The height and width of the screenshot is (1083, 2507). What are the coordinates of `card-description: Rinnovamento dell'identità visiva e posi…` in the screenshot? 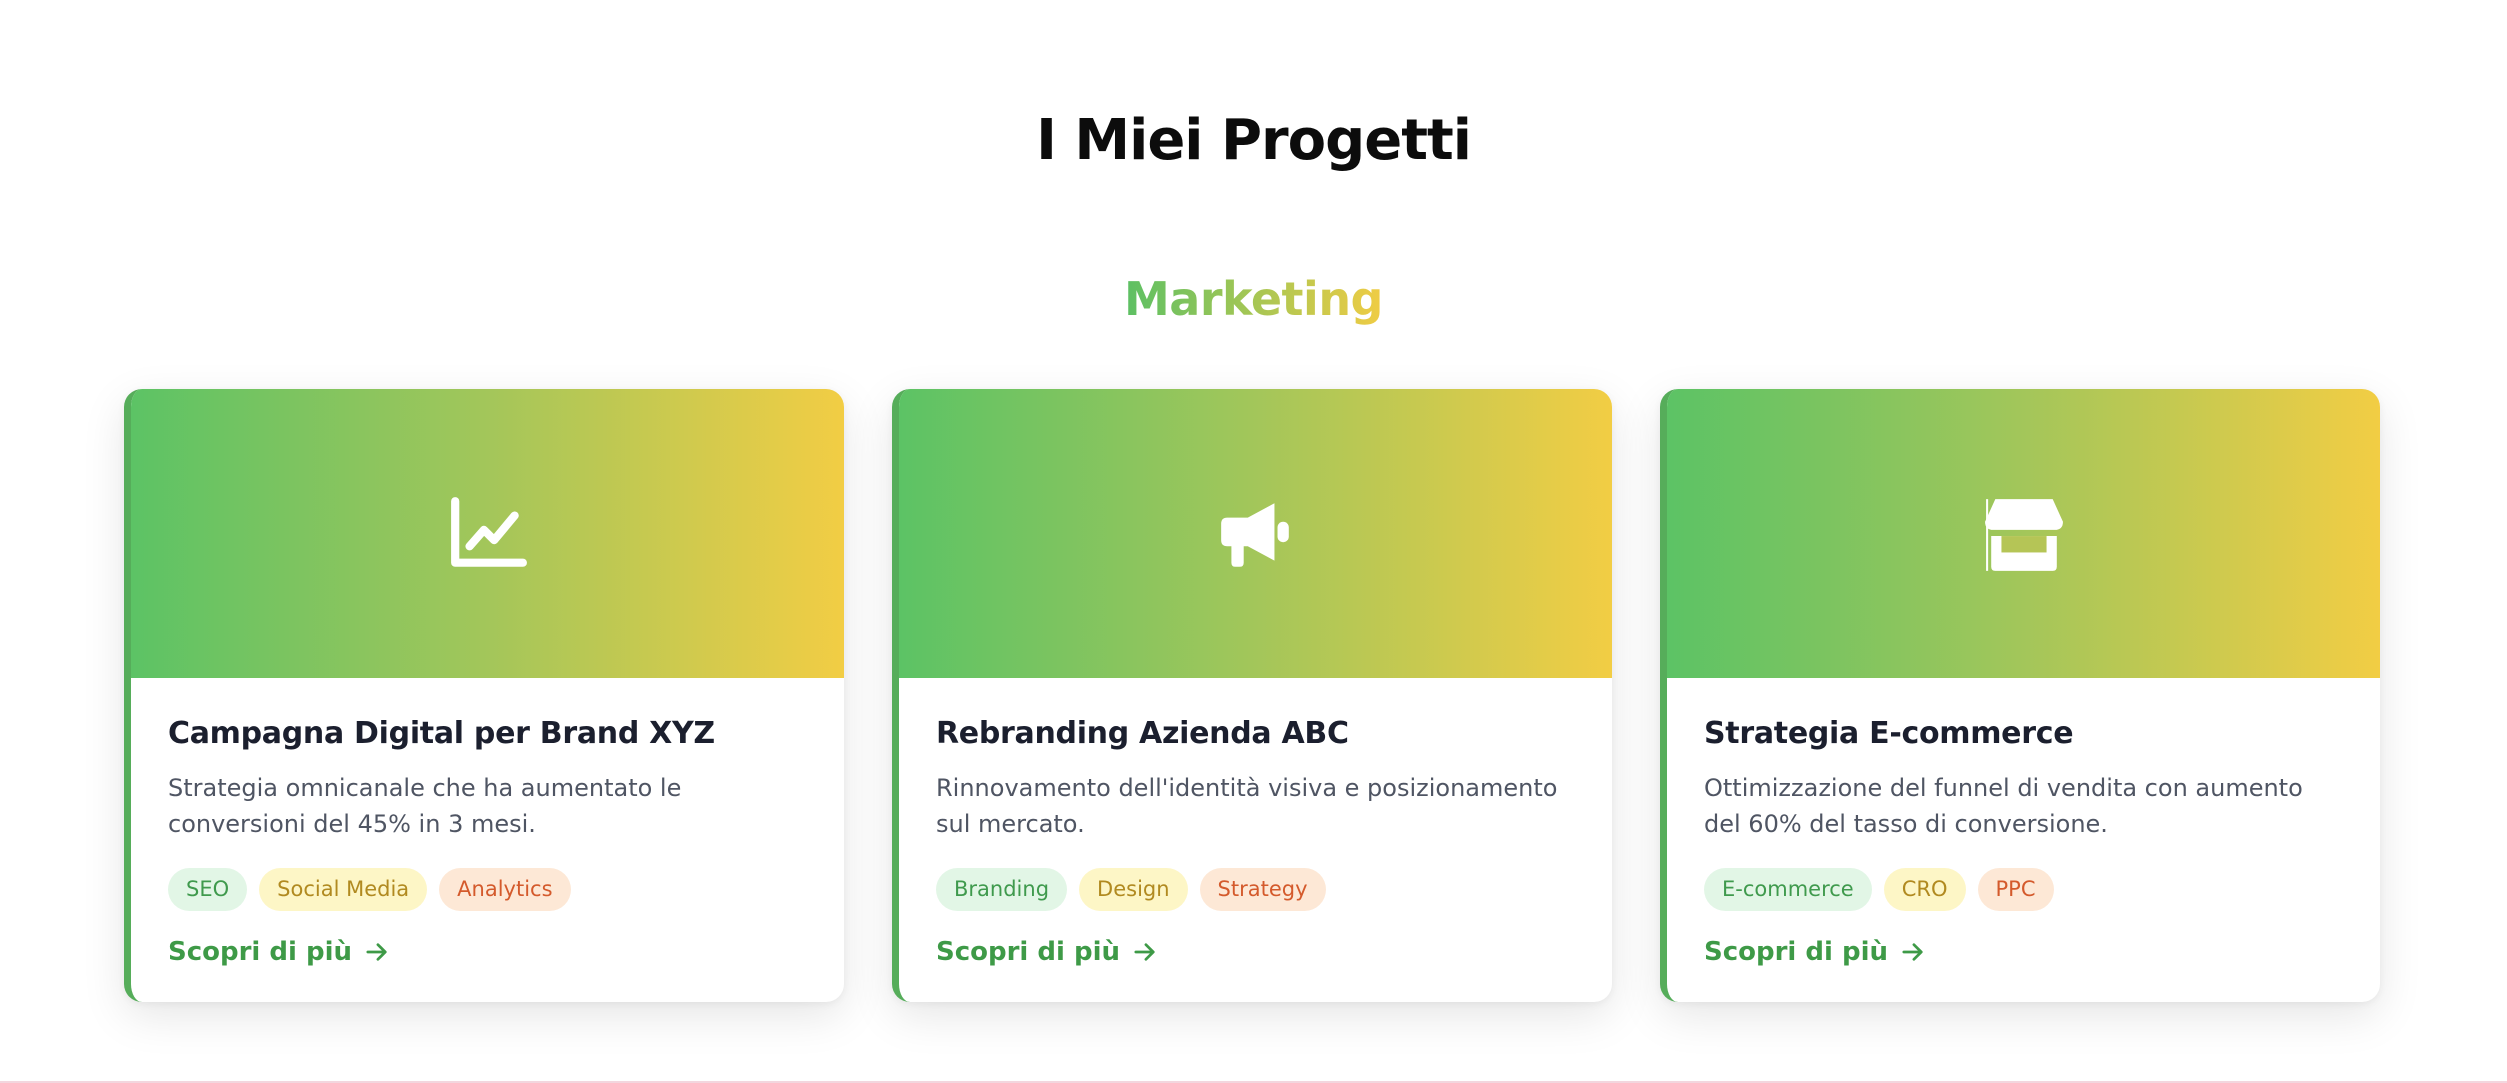 It's located at (1247, 806).